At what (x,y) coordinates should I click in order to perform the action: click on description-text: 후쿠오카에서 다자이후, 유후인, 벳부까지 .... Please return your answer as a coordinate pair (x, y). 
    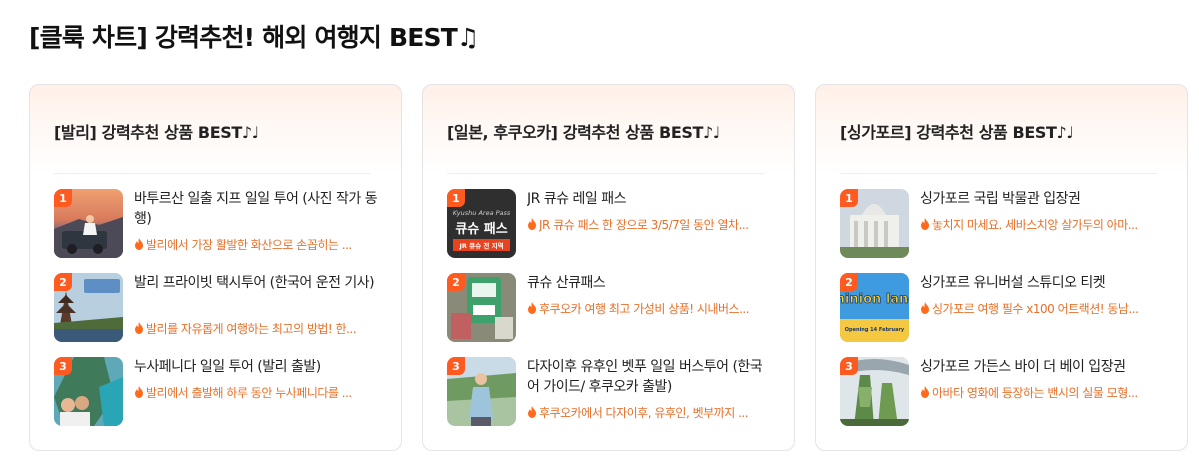
    Looking at the image, I should click on (644, 412).